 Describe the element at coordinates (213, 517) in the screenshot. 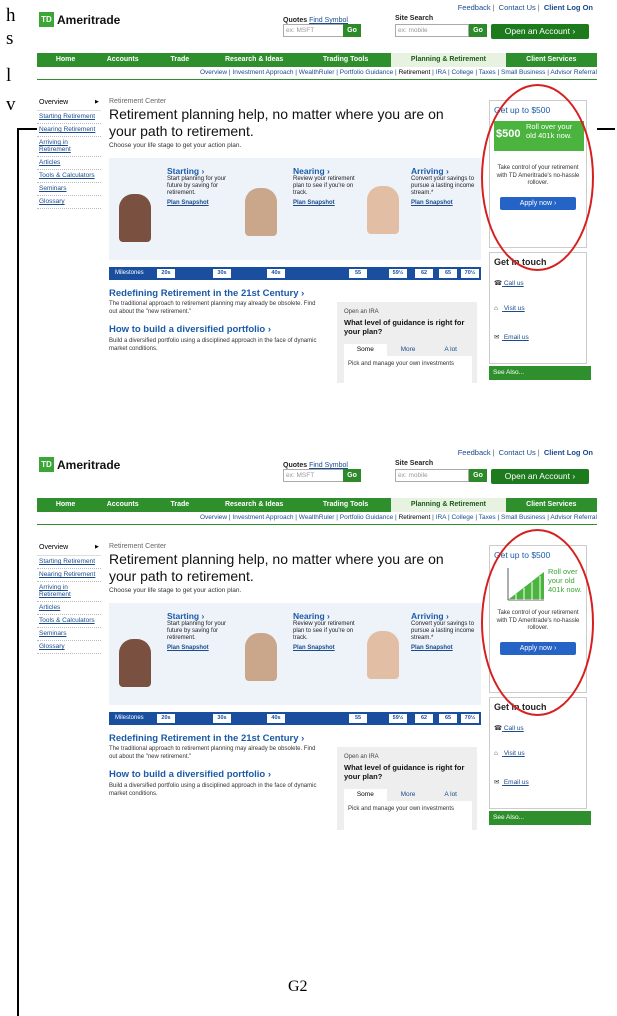

I see `subnav-overview: Overview` at that location.